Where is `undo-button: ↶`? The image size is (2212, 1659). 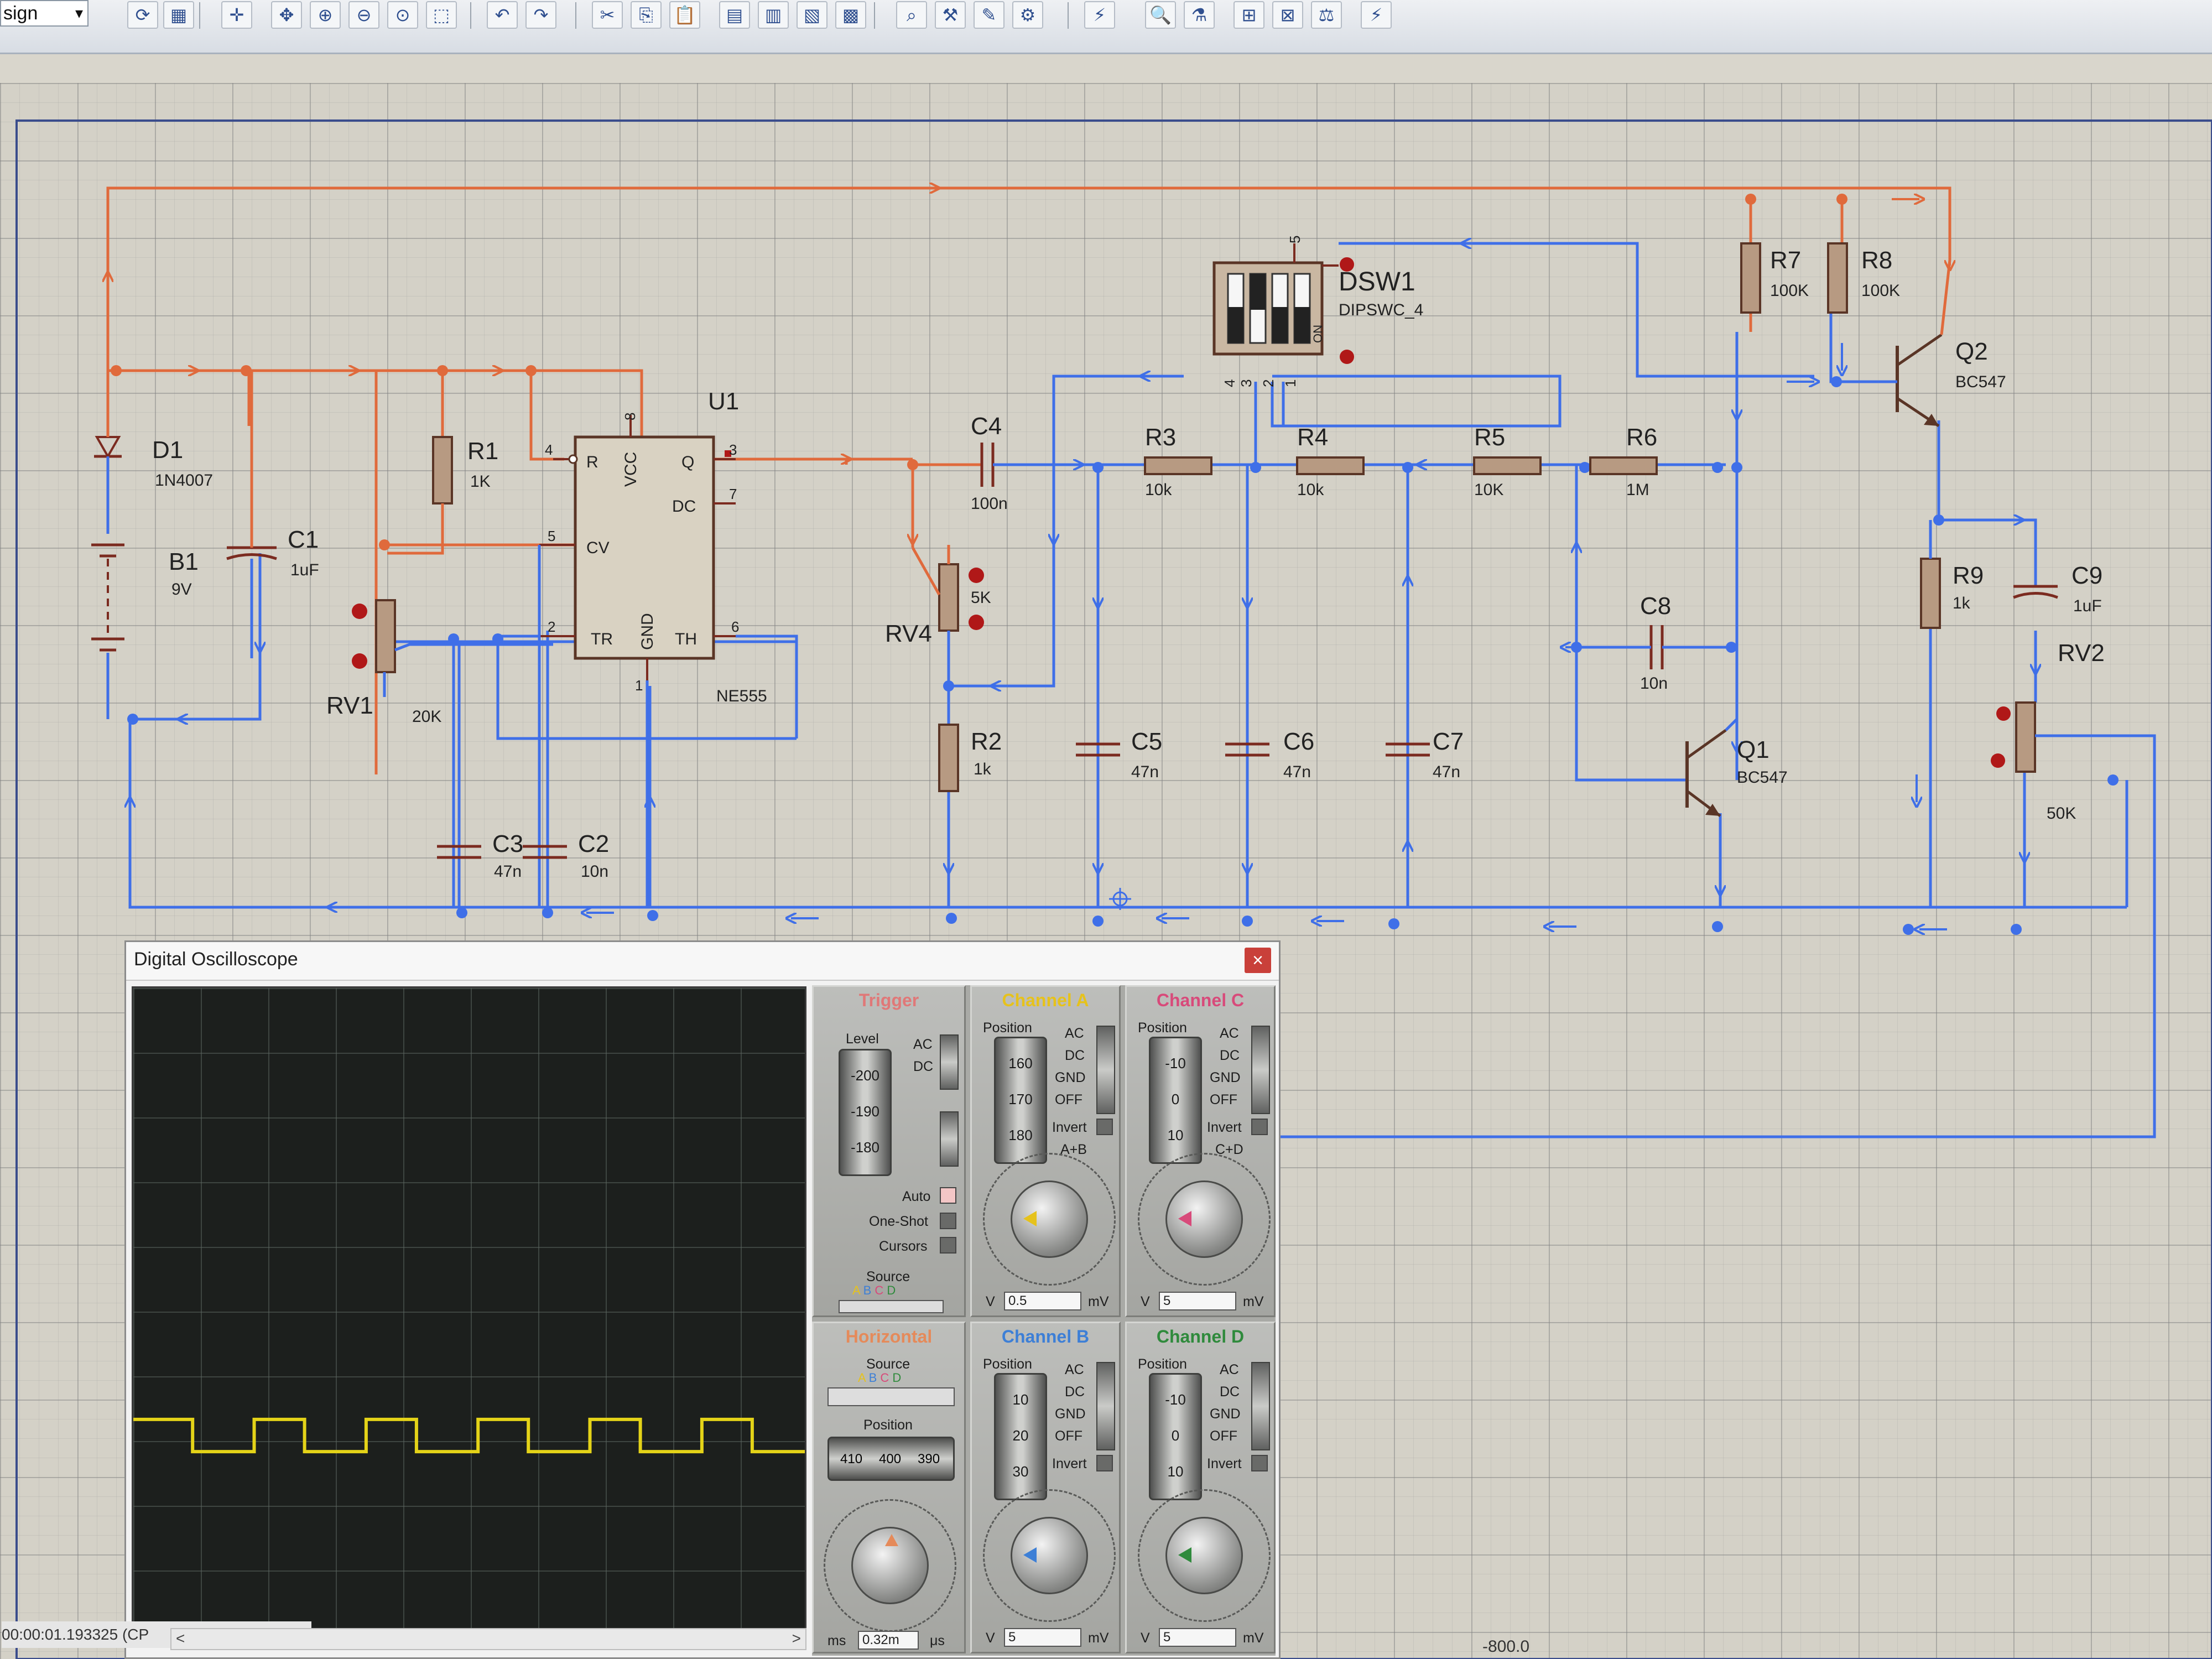
undo-button: ↶ is located at coordinates (502, 15).